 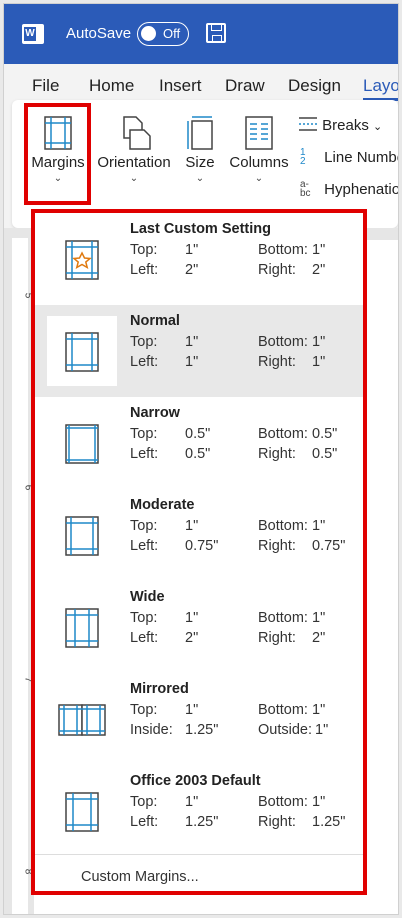 What do you see at coordinates (200, 133) in the screenshot?
I see `size-icon` at bounding box center [200, 133].